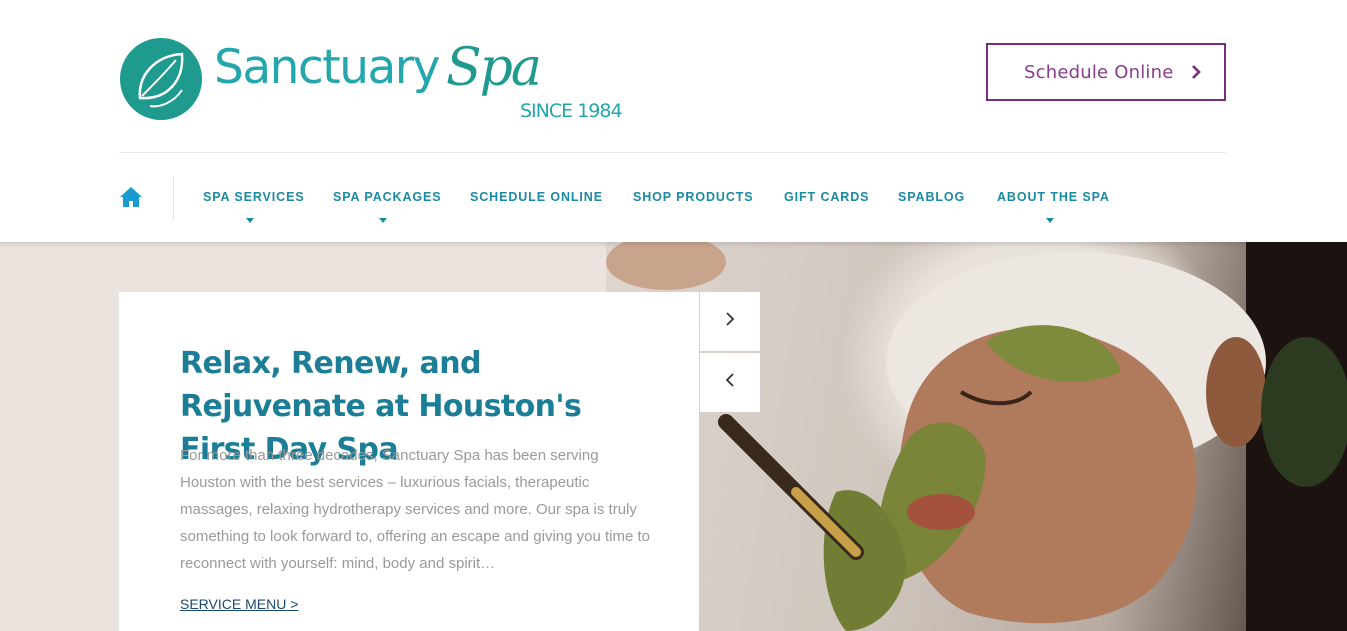  What do you see at coordinates (571, 111) in the screenshot?
I see `logo-tagline: SINCE 1984` at bounding box center [571, 111].